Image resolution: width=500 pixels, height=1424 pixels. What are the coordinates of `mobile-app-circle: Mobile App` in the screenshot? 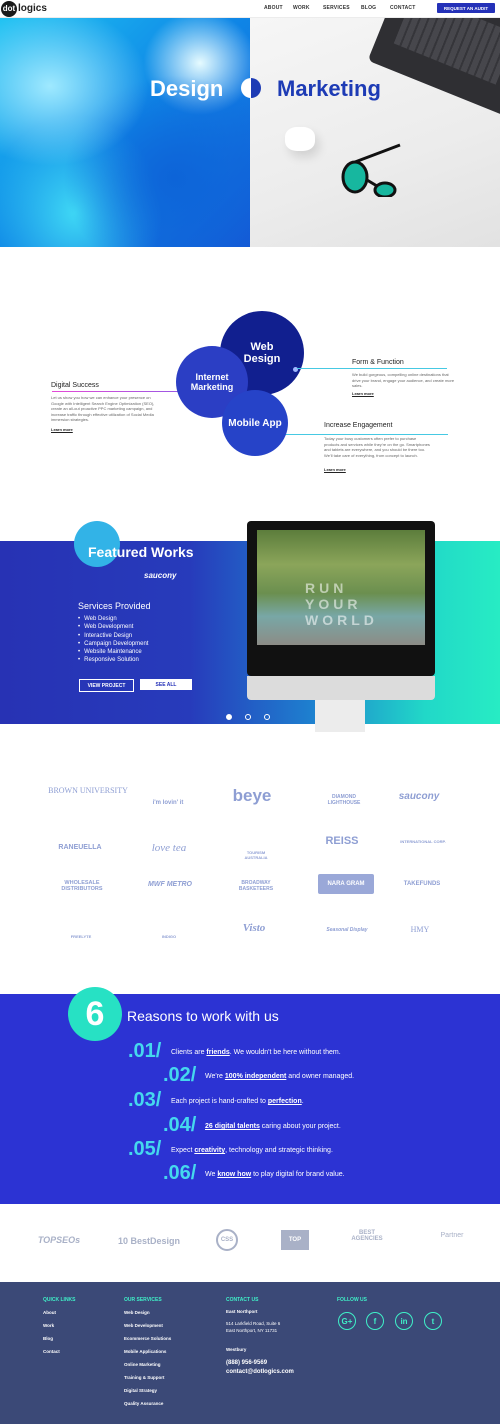 It's located at (255, 423).